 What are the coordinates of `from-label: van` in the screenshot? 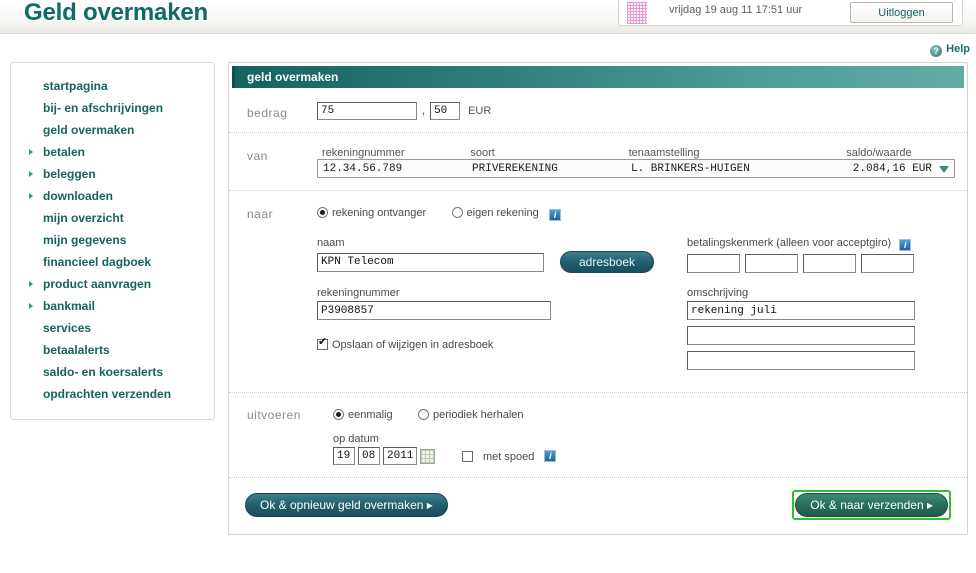 It's located at (257, 156).